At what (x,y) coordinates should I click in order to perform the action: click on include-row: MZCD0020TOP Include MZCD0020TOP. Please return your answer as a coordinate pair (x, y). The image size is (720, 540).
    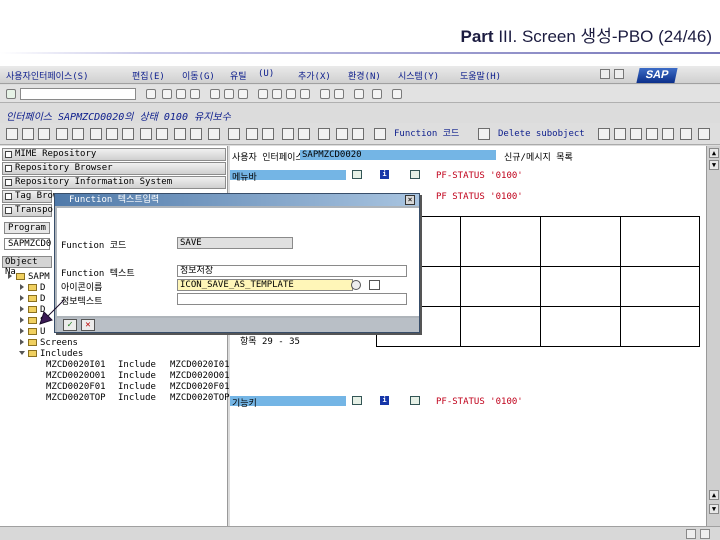
    Looking at the image, I should click on (138, 398).